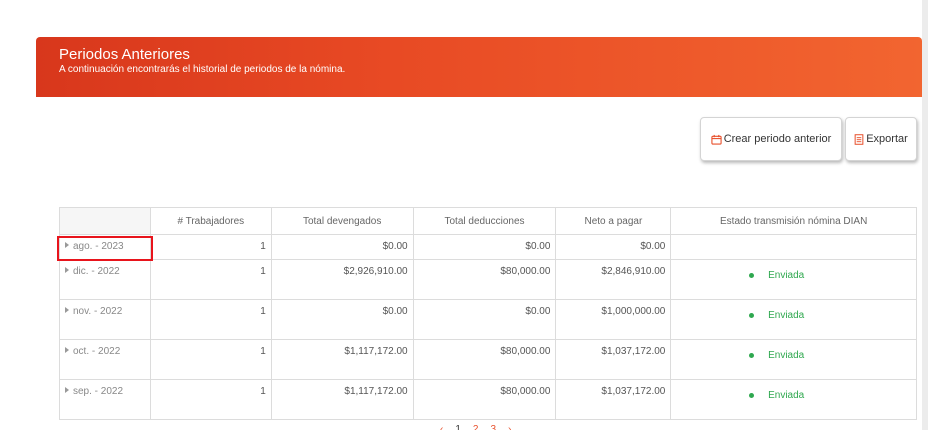 The width and height of the screenshot is (928, 430). Describe the element at coordinates (98, 391) in the screenshot. I see `period-label: sep. - 2022` at that location.